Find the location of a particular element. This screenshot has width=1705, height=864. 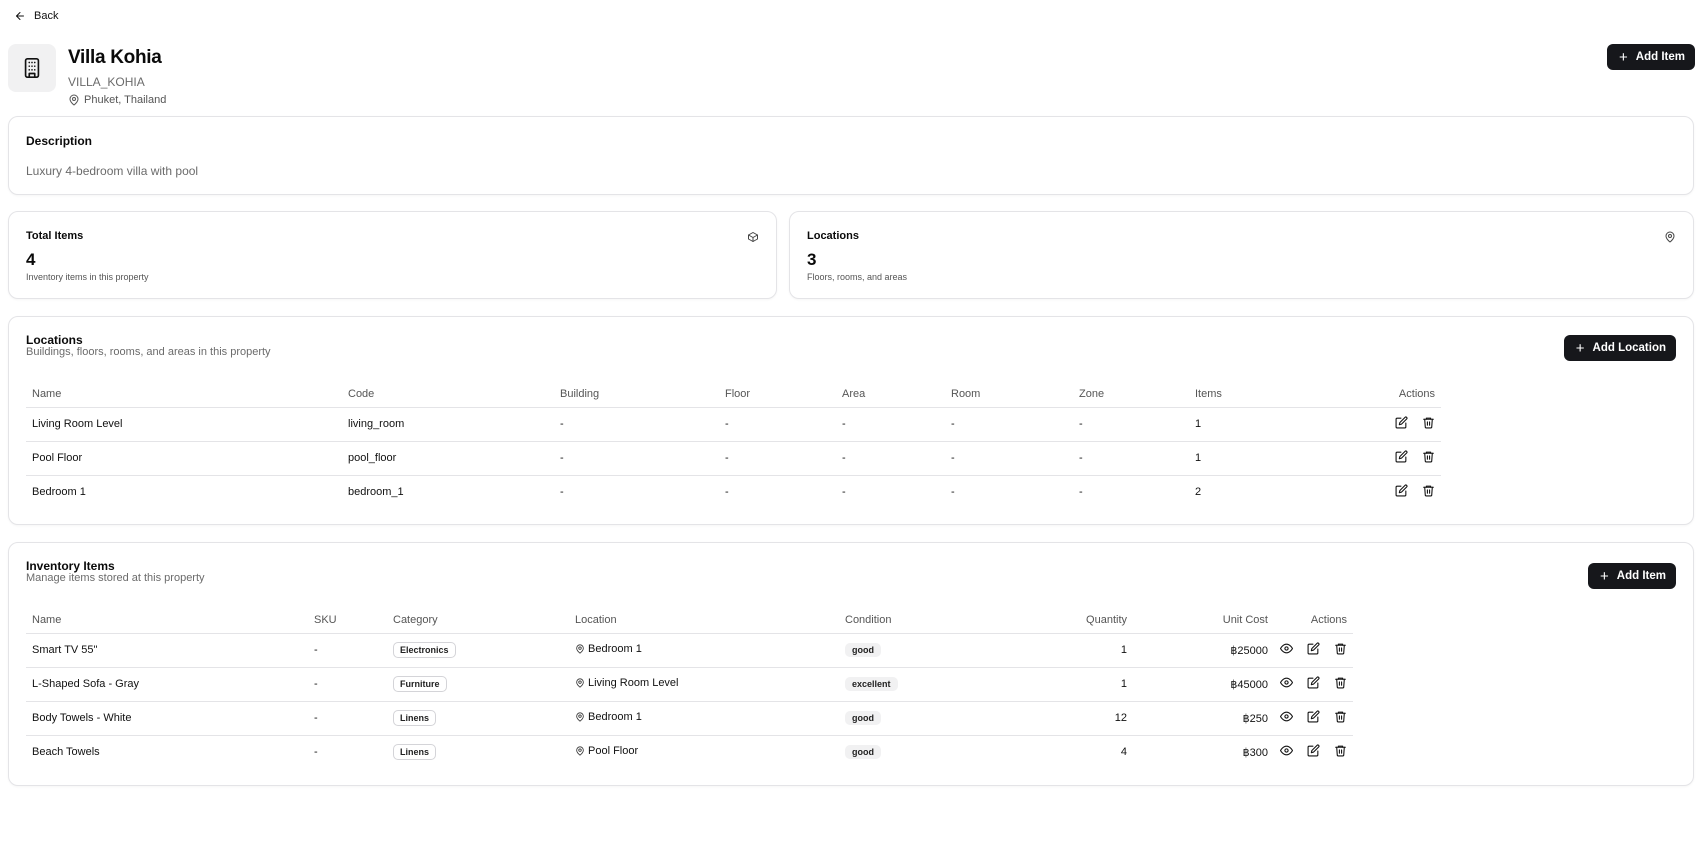

page-title: Villa Kohia is located at coordinates (115, 57).